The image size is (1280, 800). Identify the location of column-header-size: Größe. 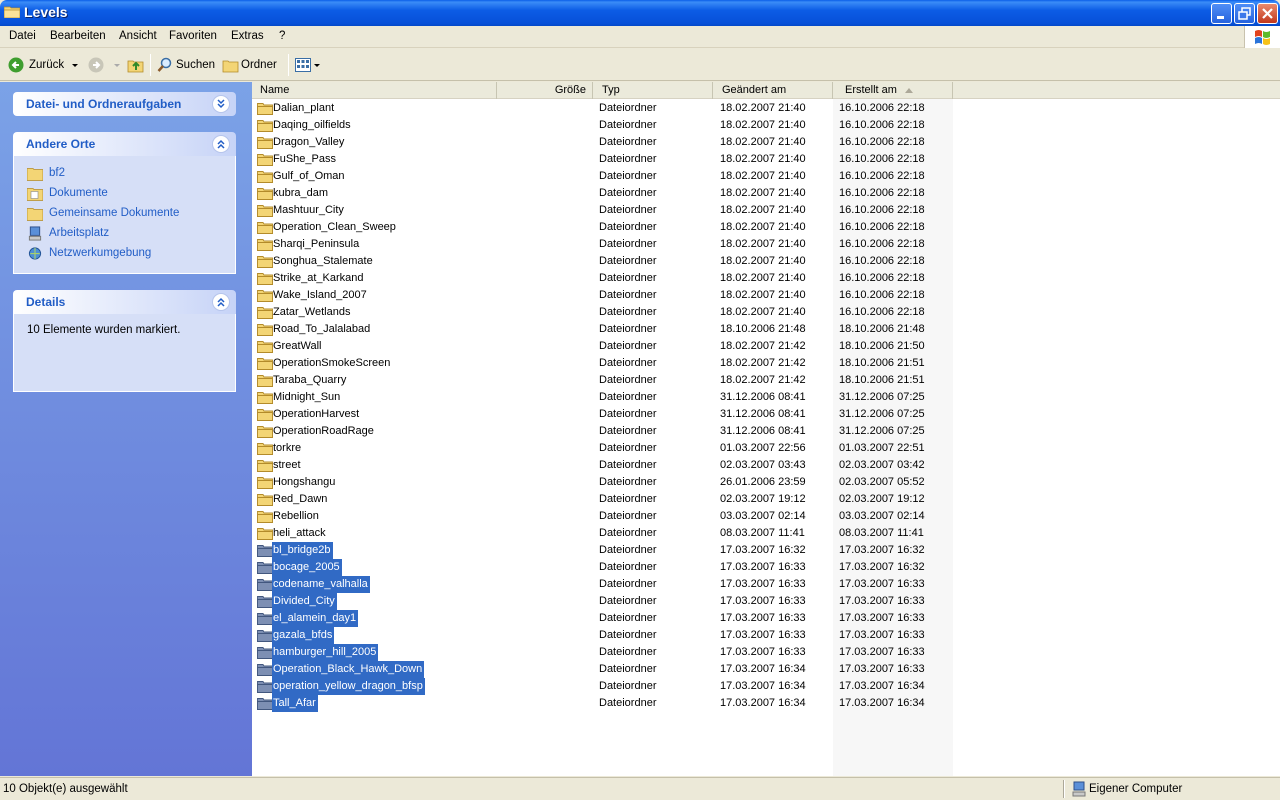
(545, 90).